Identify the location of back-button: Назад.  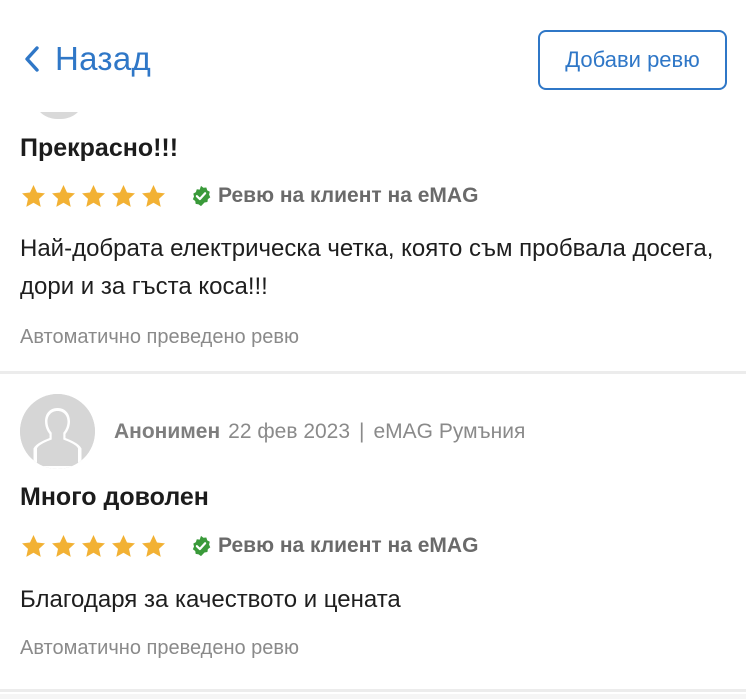
(86, 59).